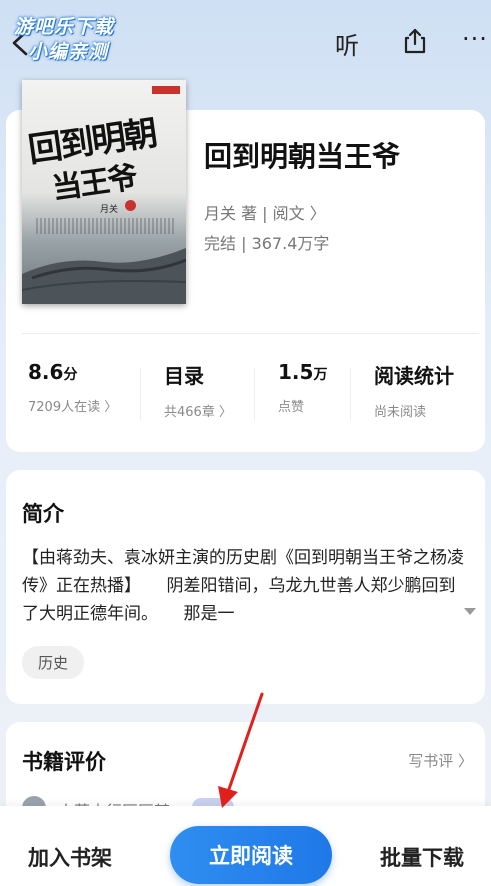 The width and height of the screenshot is (491, 886). What do you see at coordinates (245, 40) in the screenshot?
I see `top-bar: 游吧乐下载 小编亲测 听 ···` at bounding box center [245, 40].